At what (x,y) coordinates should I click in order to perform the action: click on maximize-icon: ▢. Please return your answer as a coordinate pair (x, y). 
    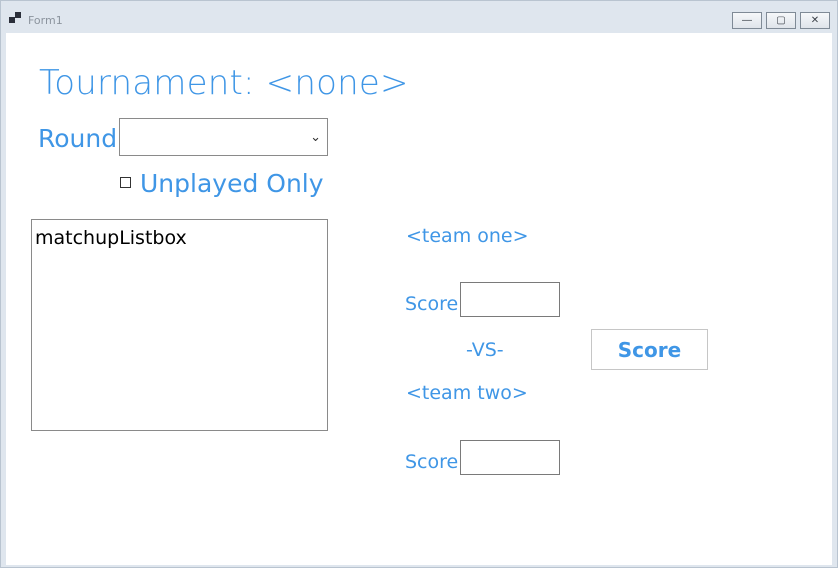
    Looking at the image, I should click on (781, 20).